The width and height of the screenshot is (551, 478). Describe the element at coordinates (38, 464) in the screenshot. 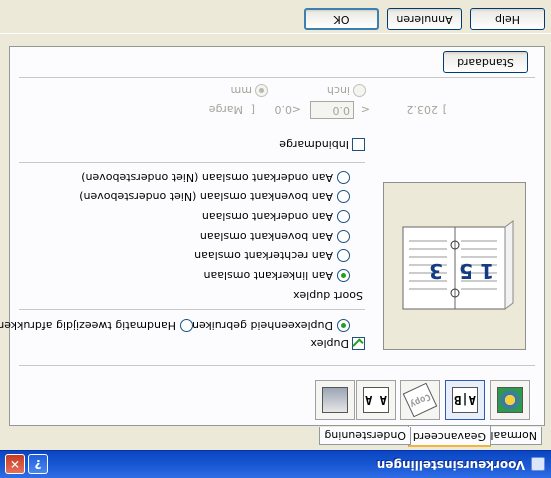

I see `help-icon: ?` at that location.